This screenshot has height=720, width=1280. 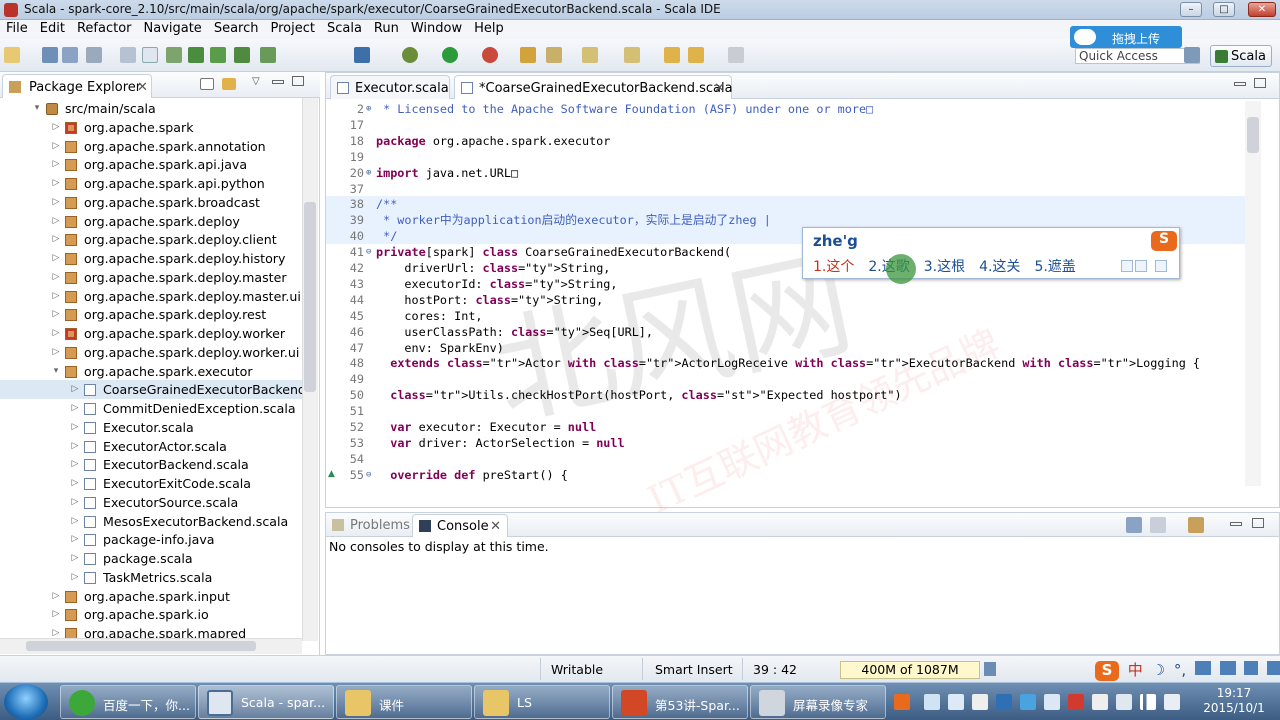 I want to click on fold-toggle-icon: ⊕, so click(x=371, y=173).